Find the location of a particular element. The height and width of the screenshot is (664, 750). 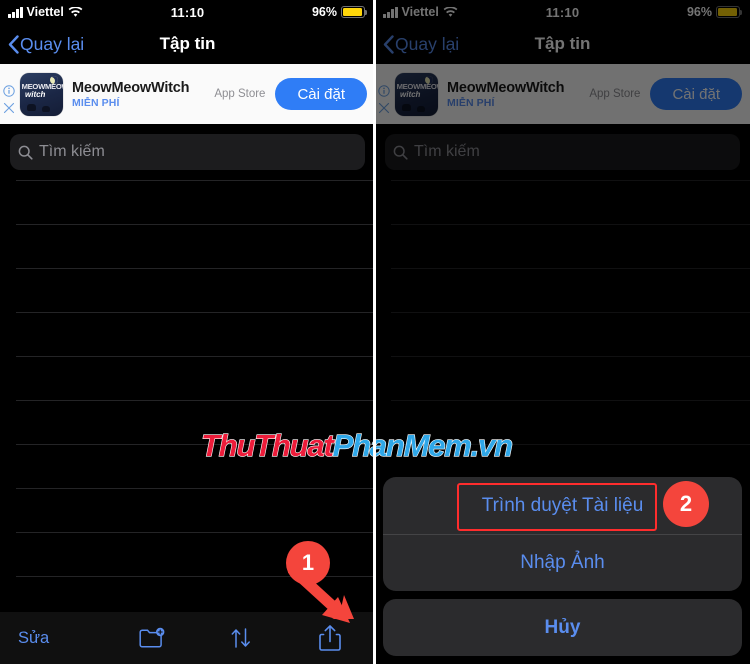

search-bar-container-left: Tìm kiếm is located at coordinates (187, 152).